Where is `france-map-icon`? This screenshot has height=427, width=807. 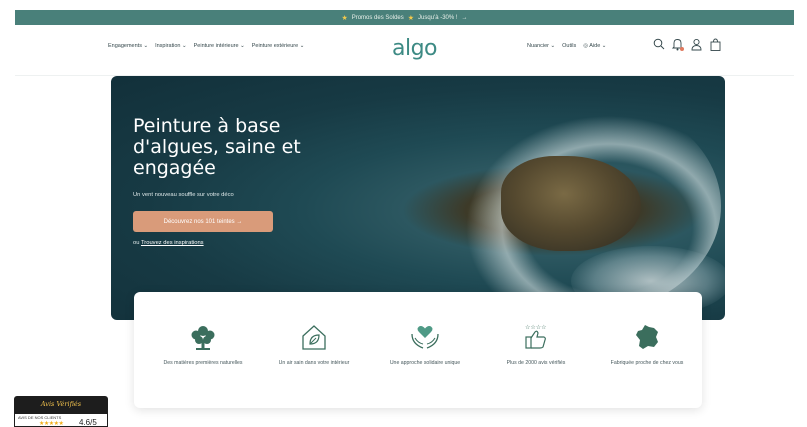
france-map-icon is located at coordinates (647, 337).